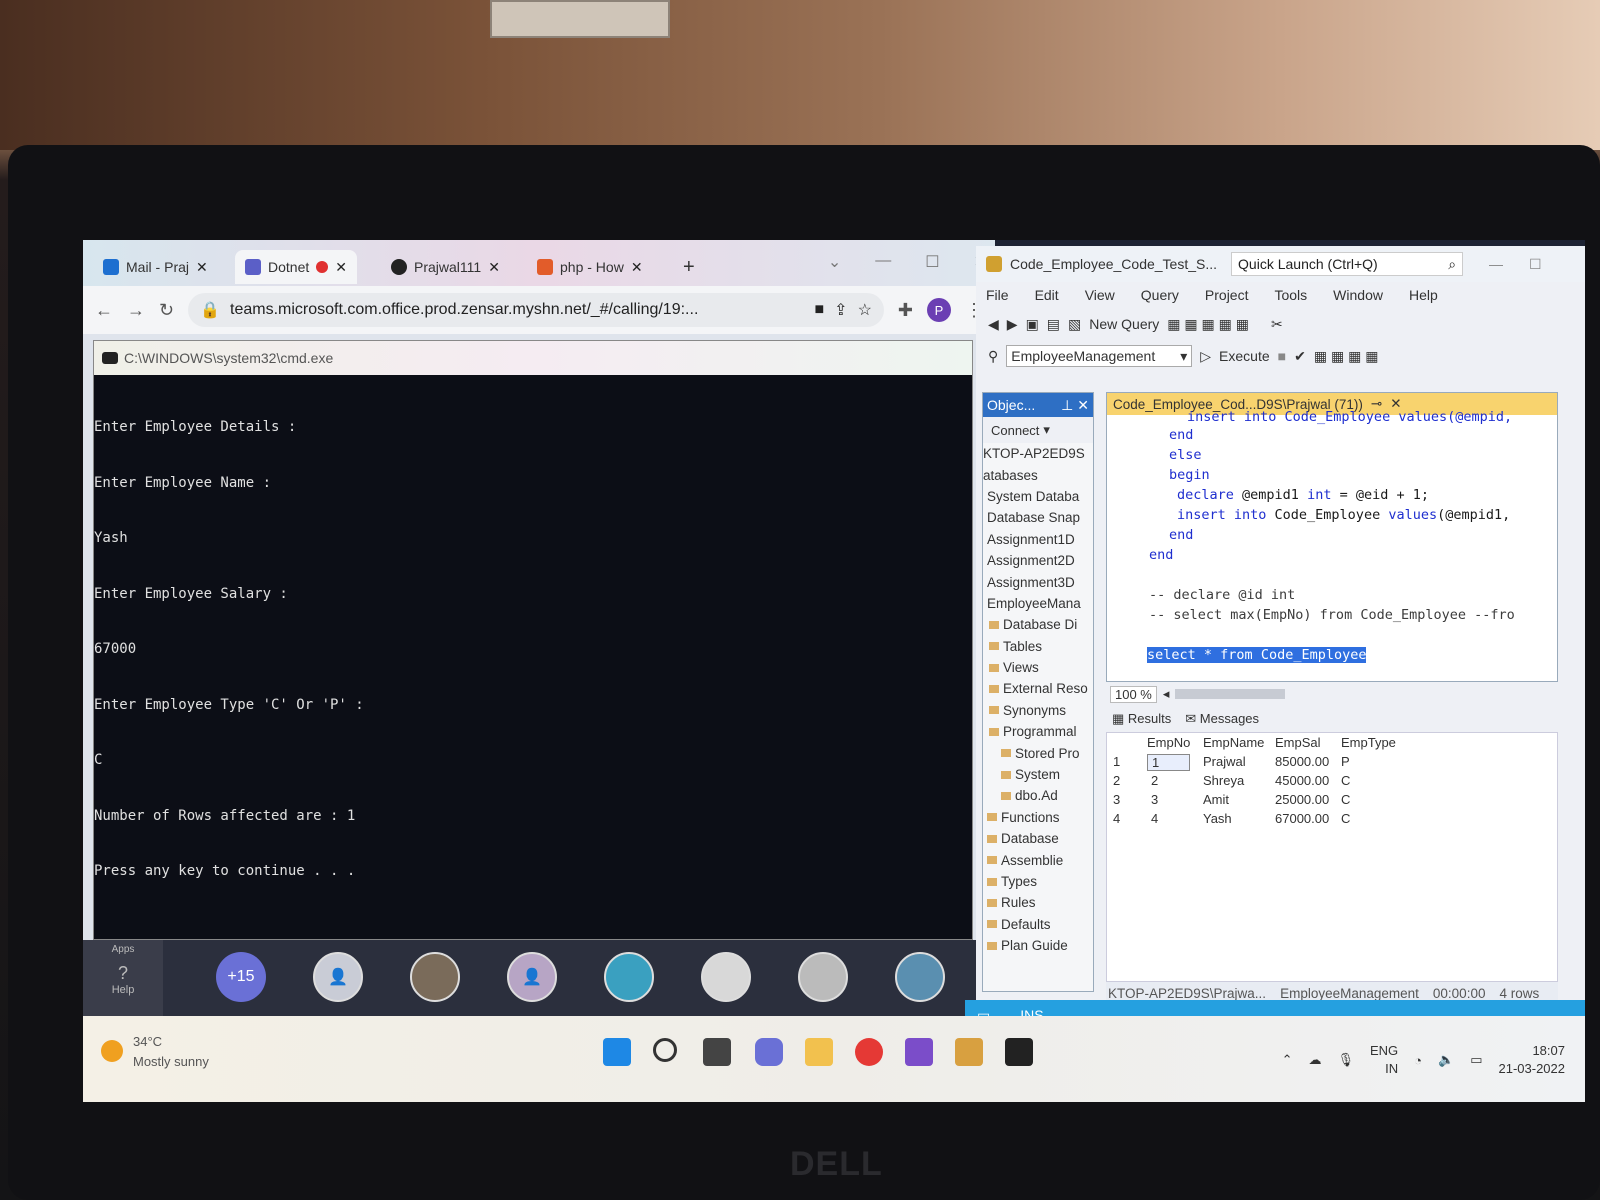 The width and height of the screenshot is (1600, 1200). I want to click on chevron-down-icon: ⌄, so click(834, 262).